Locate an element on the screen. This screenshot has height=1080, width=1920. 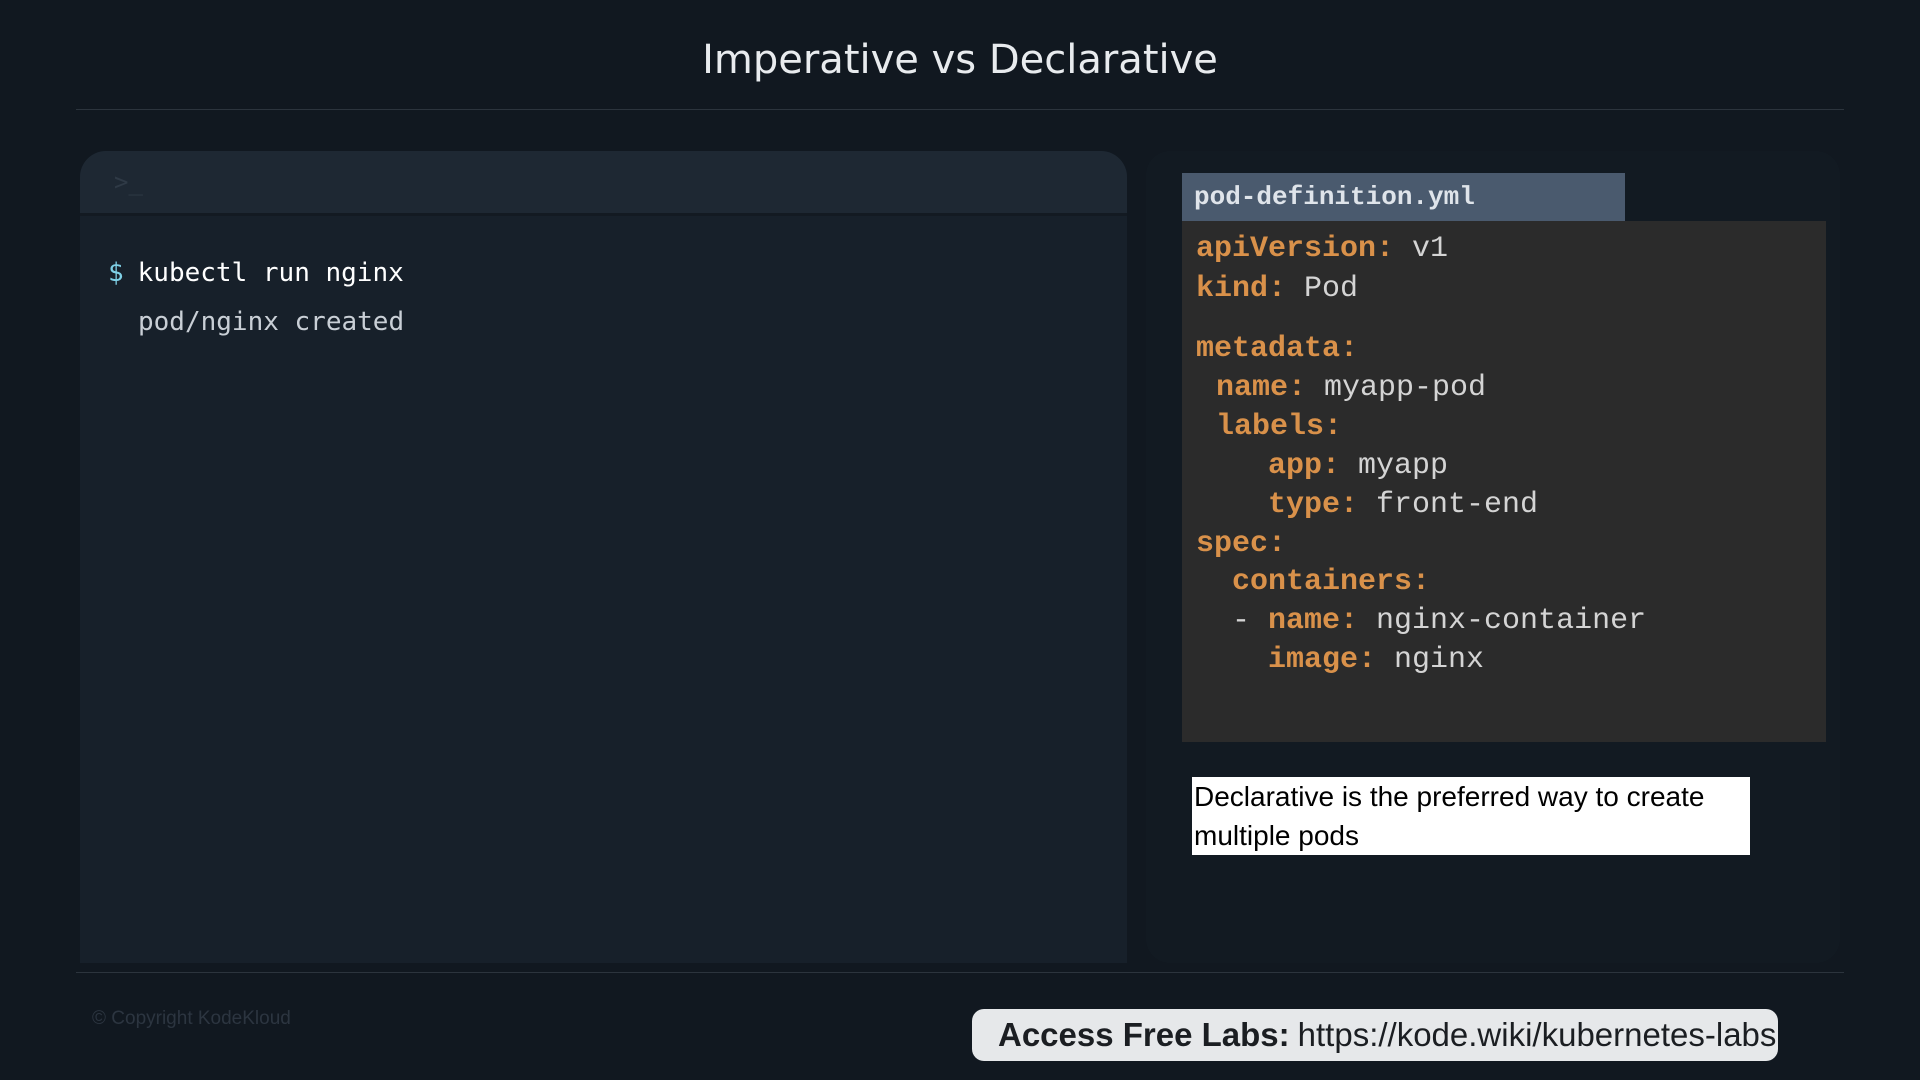
yaml-key: metadata: is located at coordinates (1277, 349).